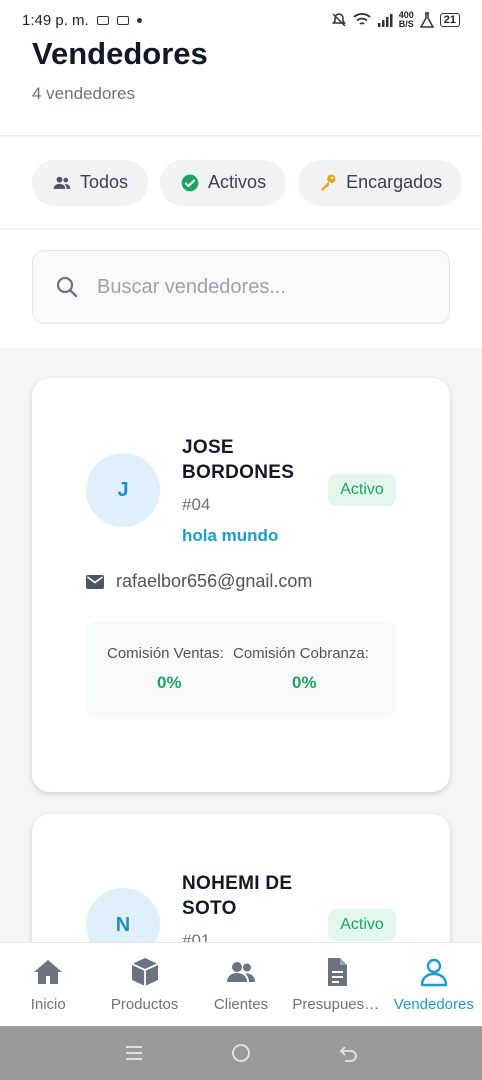  I want to click on filter-chip-encargados: Encargados, so click(380, 182).